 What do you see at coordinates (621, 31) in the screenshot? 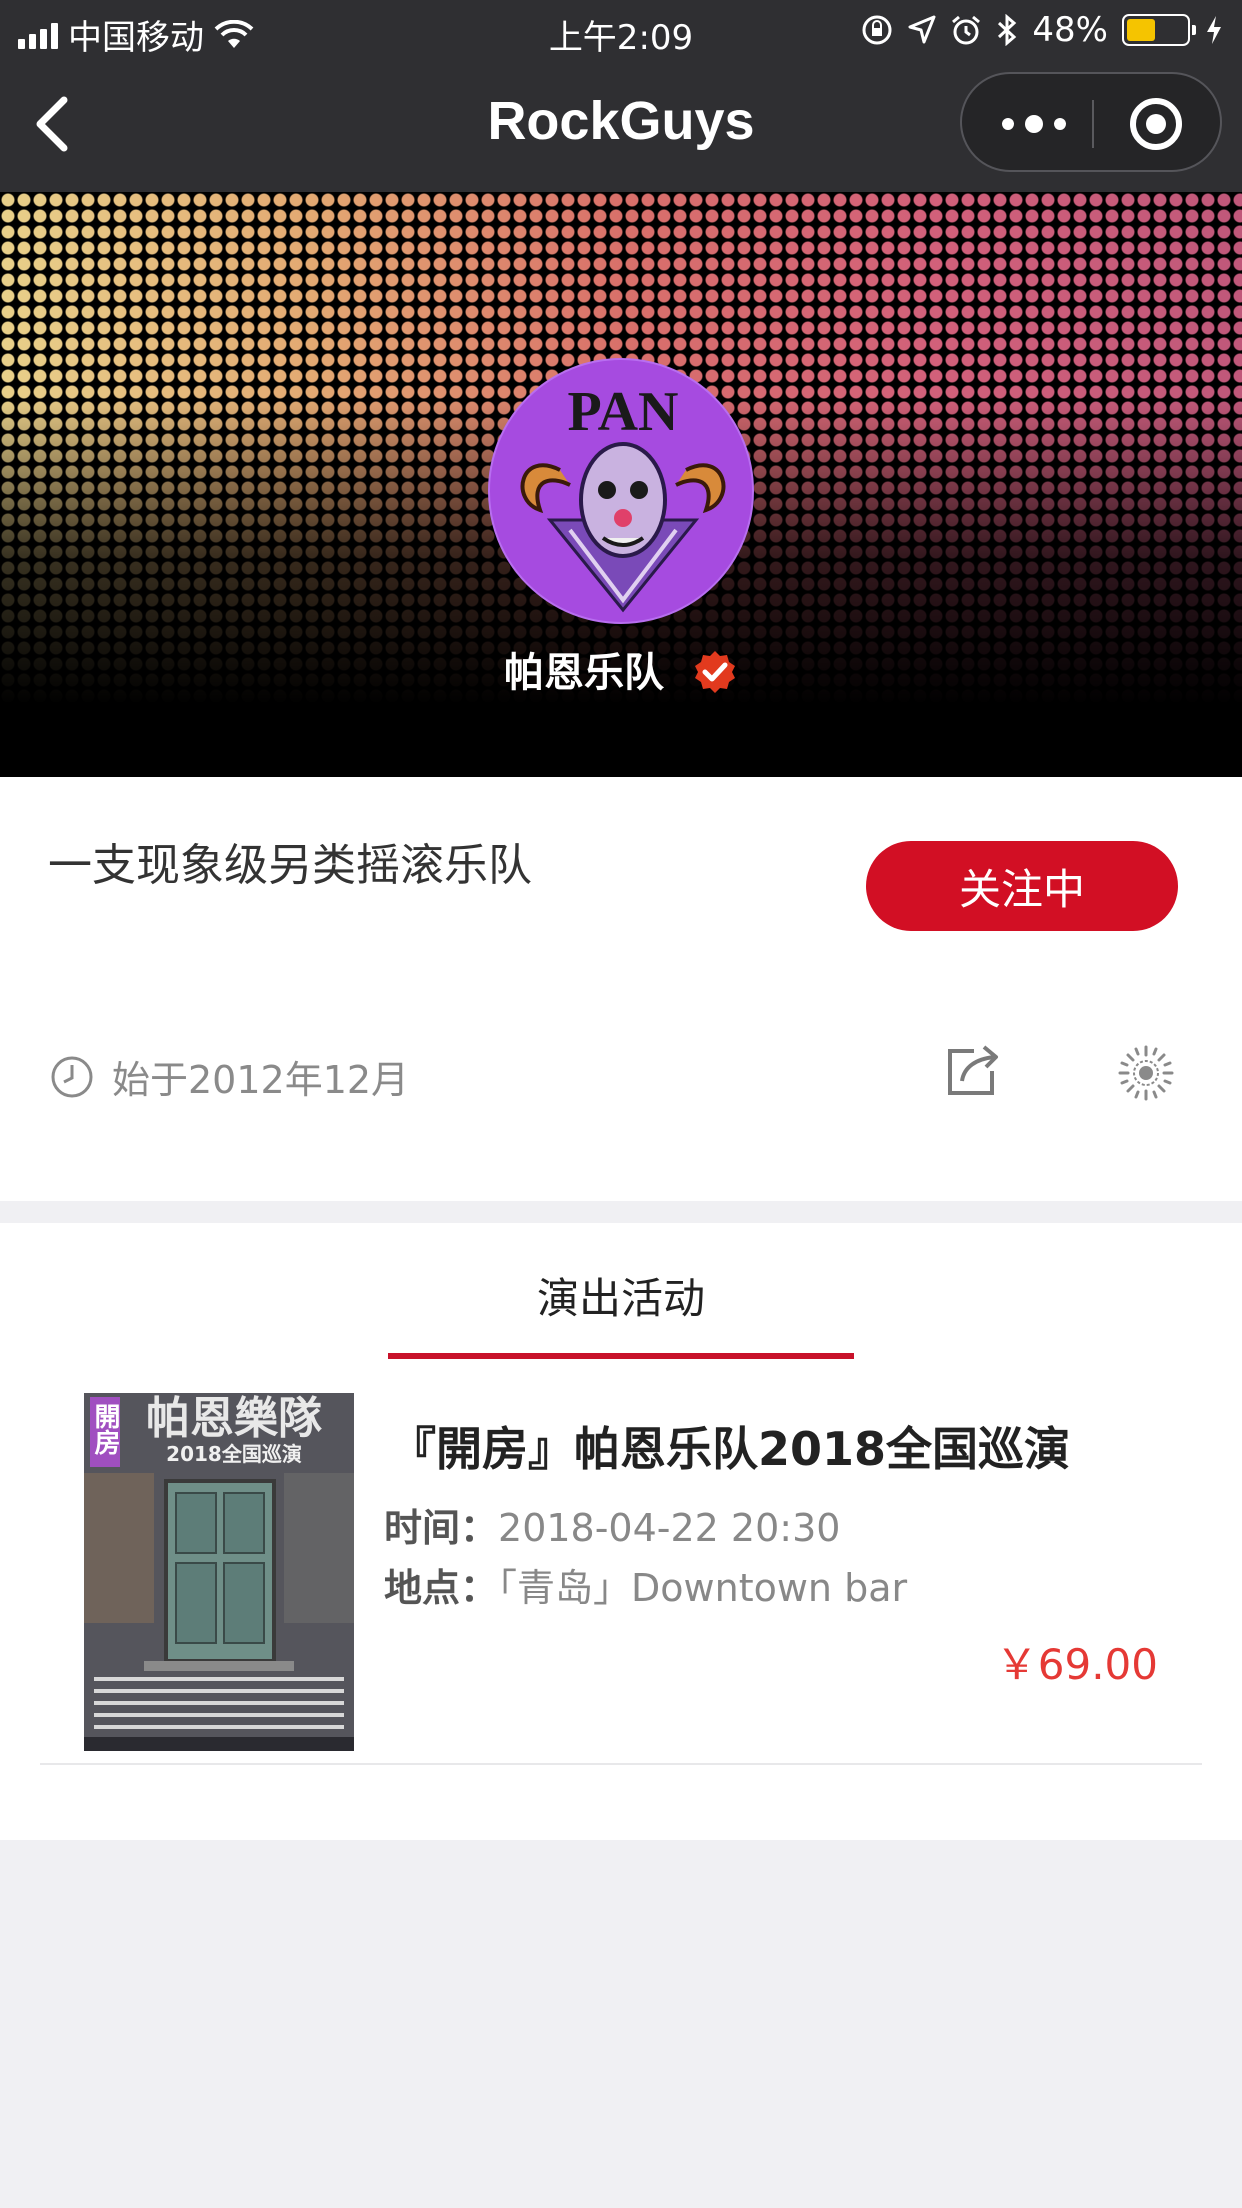
I see `status-bar: 中国移动 上午2:09 48%` at bounding box center [621, 31].